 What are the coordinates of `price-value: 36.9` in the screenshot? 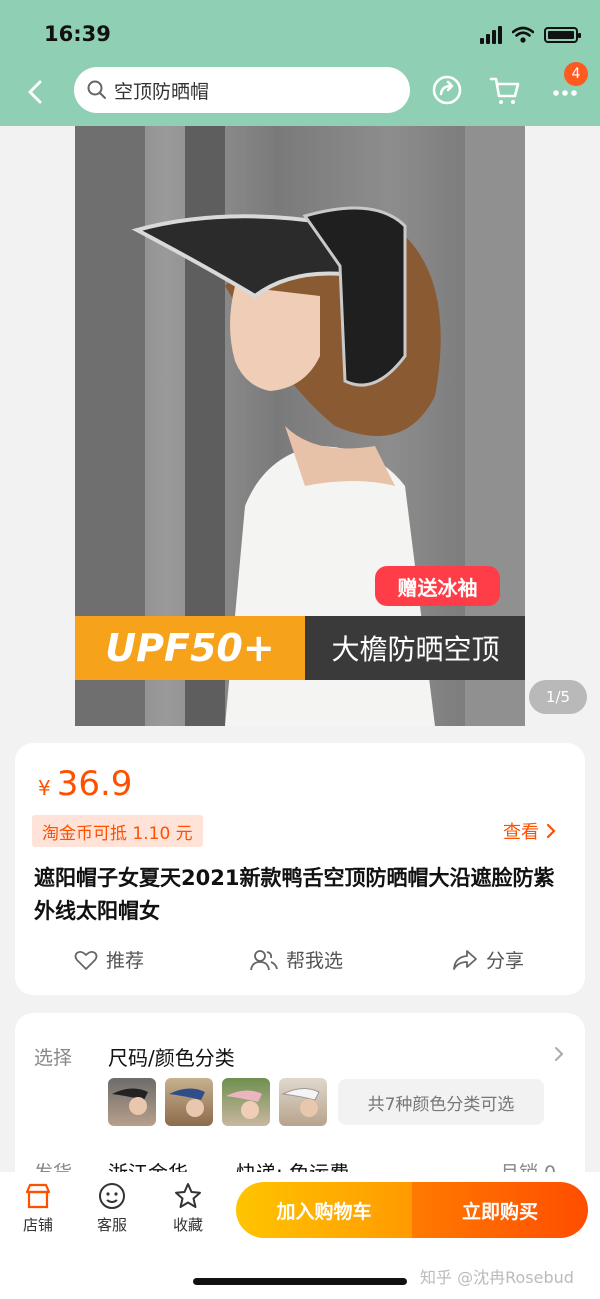 It's located at (94, 784).